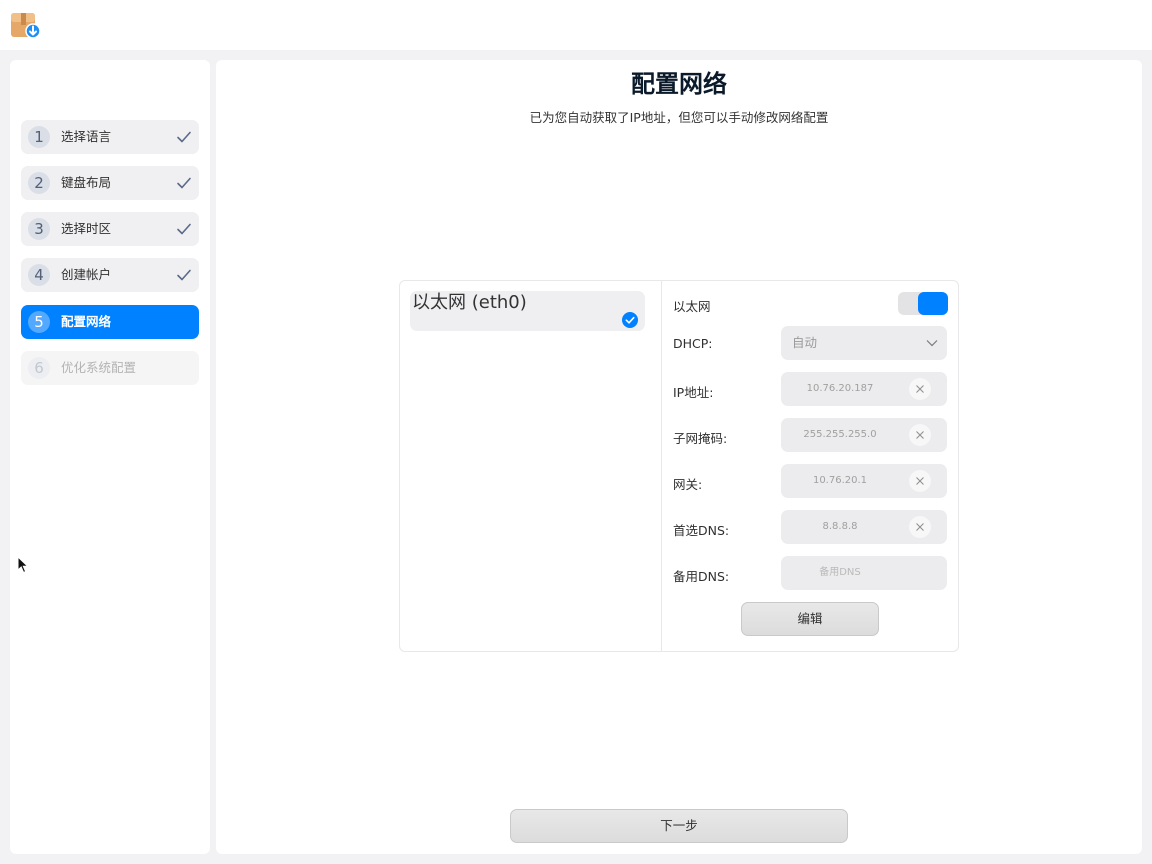  Describe the element at coordinates (39, 368) in the screenshot. I see `step-number: 6` at that location.